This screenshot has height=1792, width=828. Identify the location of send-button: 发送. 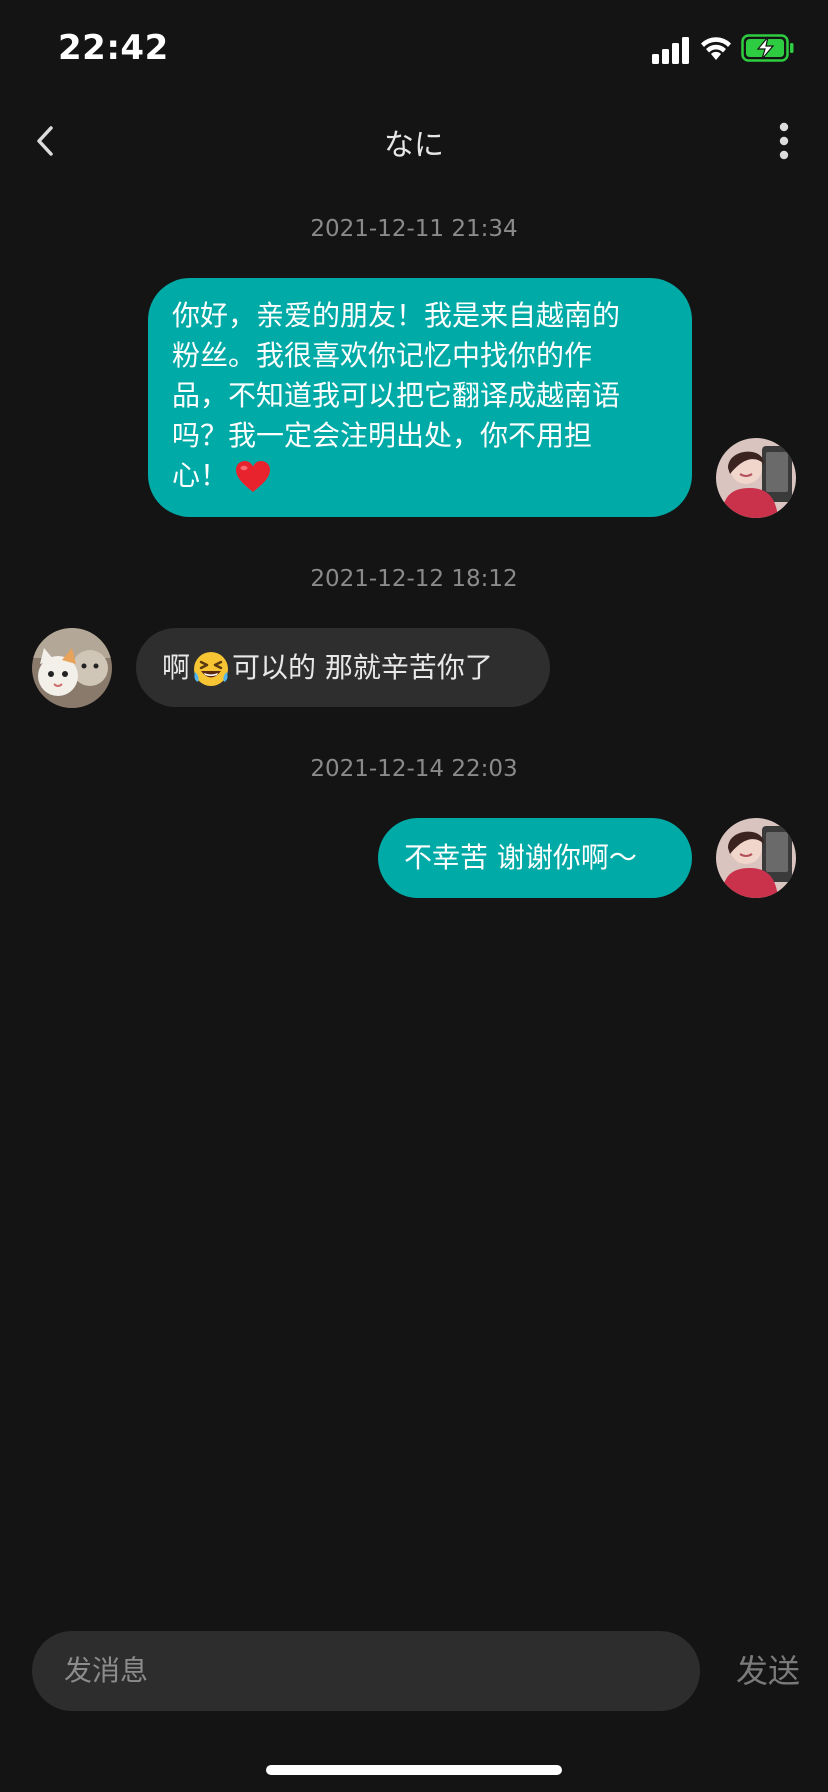
(768, 1669).